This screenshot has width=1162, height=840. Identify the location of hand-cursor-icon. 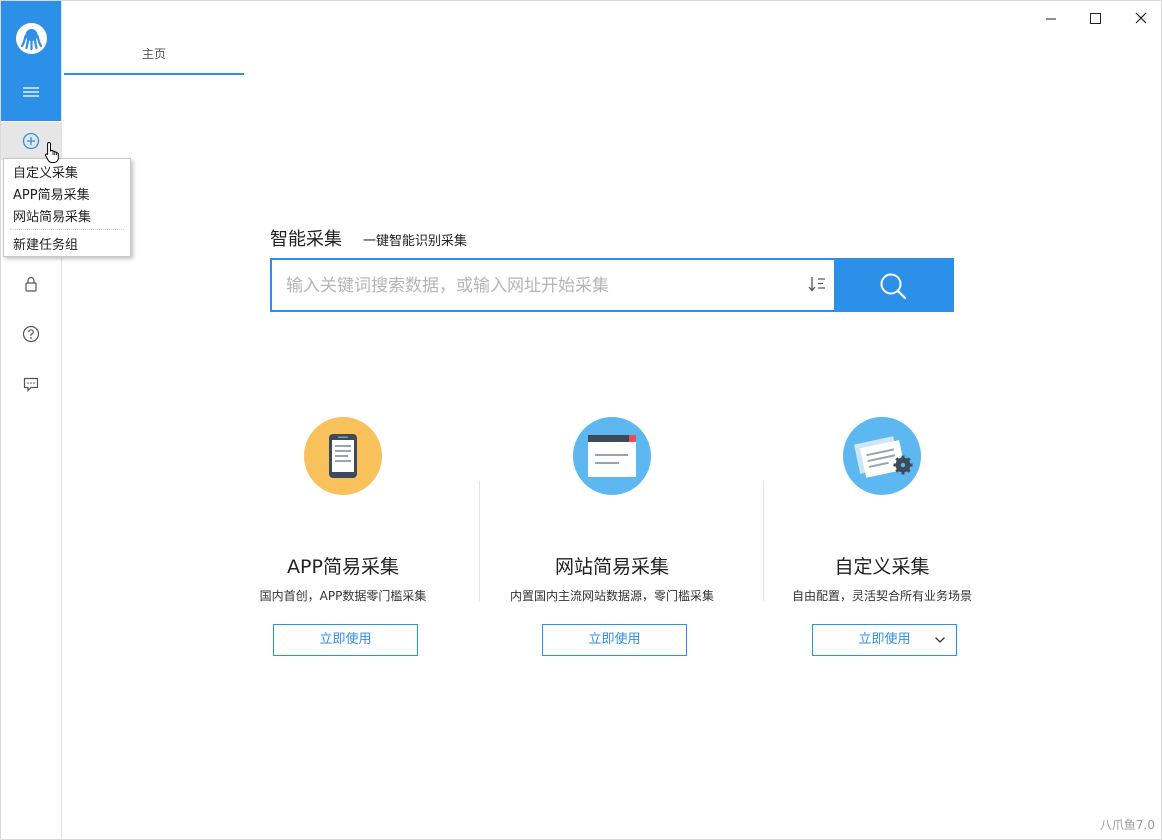
(53, 155).